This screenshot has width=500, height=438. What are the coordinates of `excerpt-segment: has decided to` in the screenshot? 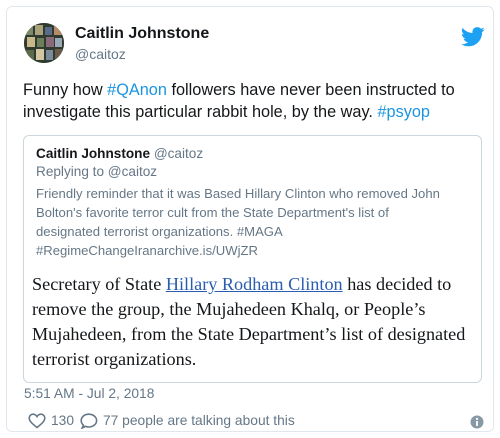 It's located at (397, 284).